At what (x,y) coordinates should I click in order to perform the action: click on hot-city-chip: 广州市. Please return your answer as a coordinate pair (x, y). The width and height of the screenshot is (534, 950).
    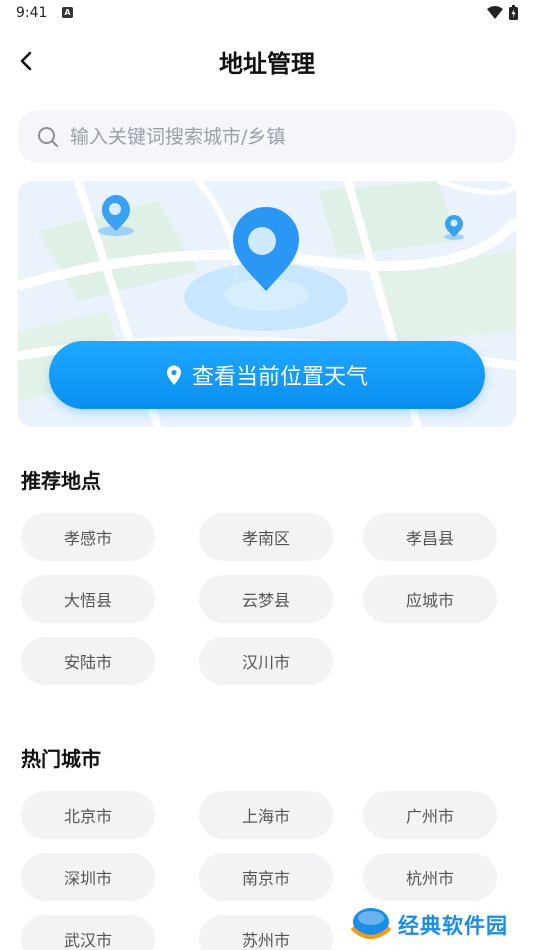
    Looking at the image, I should click on (430, 815).